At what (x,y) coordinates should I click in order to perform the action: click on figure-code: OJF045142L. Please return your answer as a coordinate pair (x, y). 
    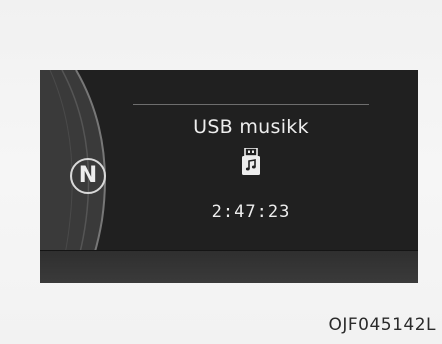
    Looking at the image, I should click on (382, 325).